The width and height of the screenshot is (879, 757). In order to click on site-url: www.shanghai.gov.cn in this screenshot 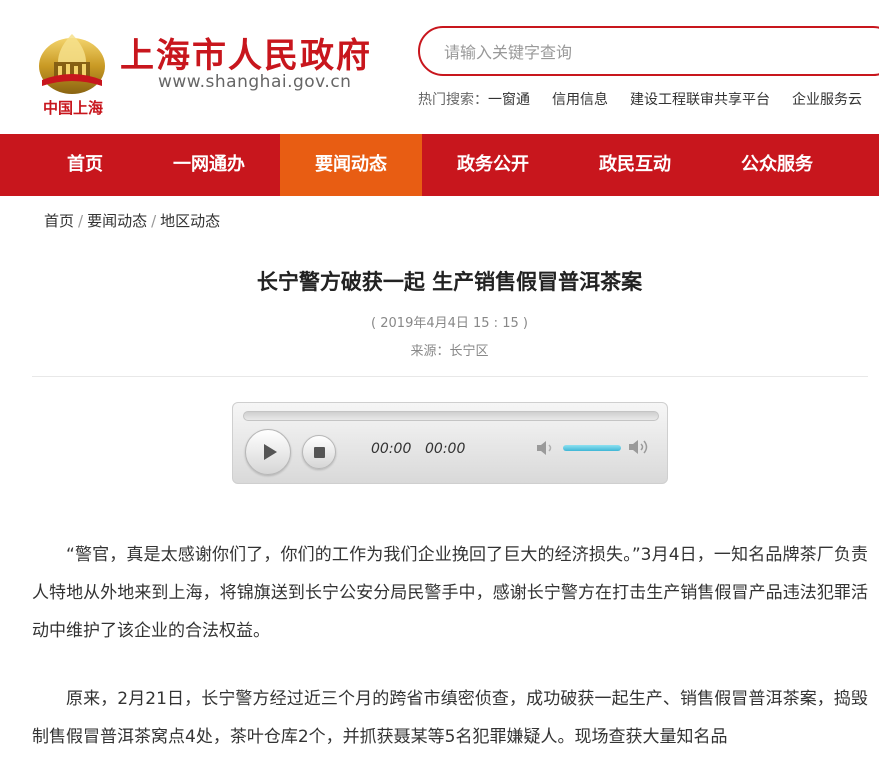, I will do `click(254, 82)`.